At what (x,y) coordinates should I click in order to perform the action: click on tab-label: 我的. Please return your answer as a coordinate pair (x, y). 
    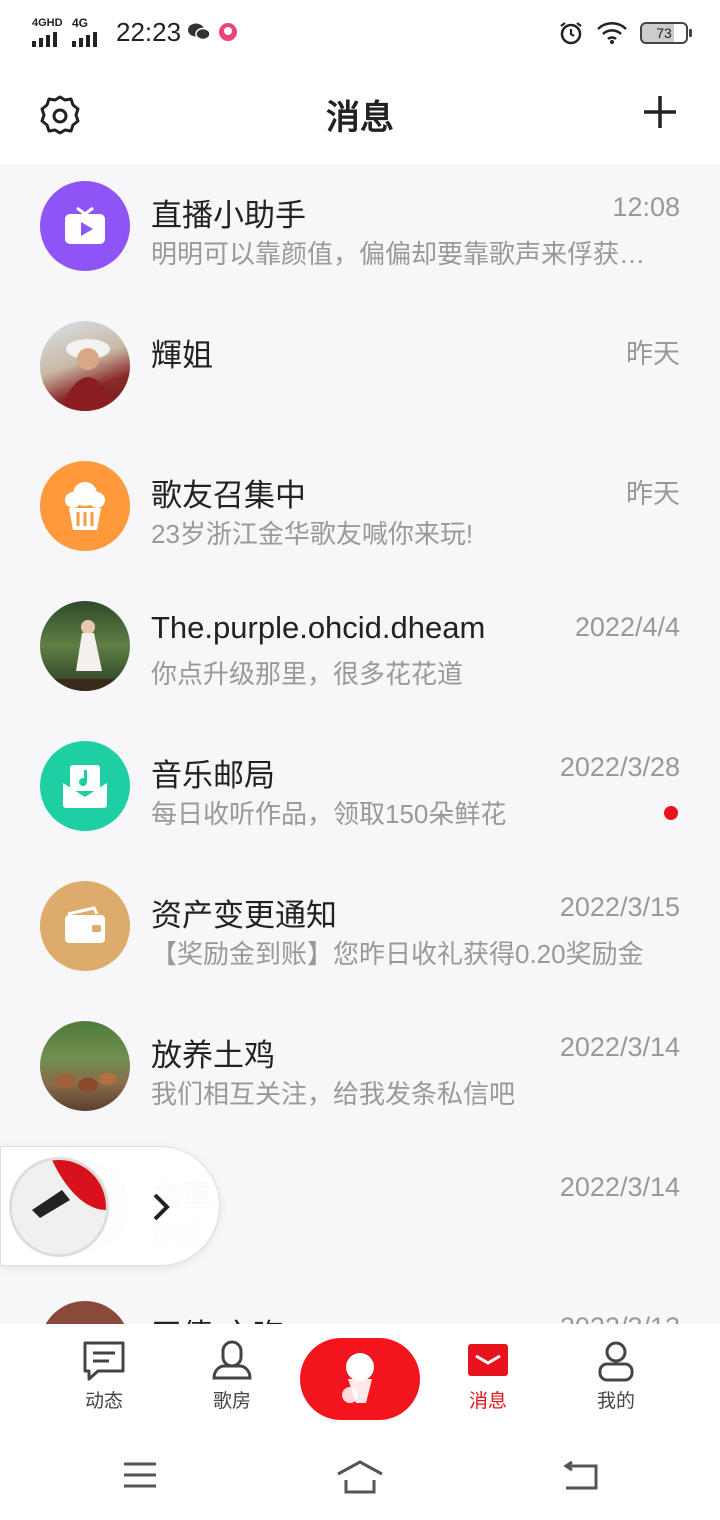
    Looking at the image, I should click on (615, 1401).